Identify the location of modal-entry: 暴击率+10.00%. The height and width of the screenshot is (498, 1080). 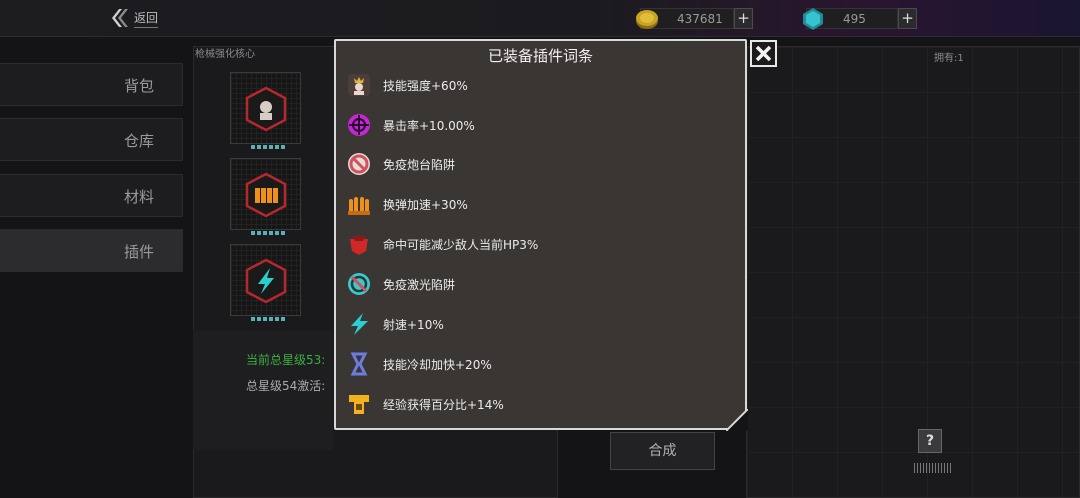
(410, 125).